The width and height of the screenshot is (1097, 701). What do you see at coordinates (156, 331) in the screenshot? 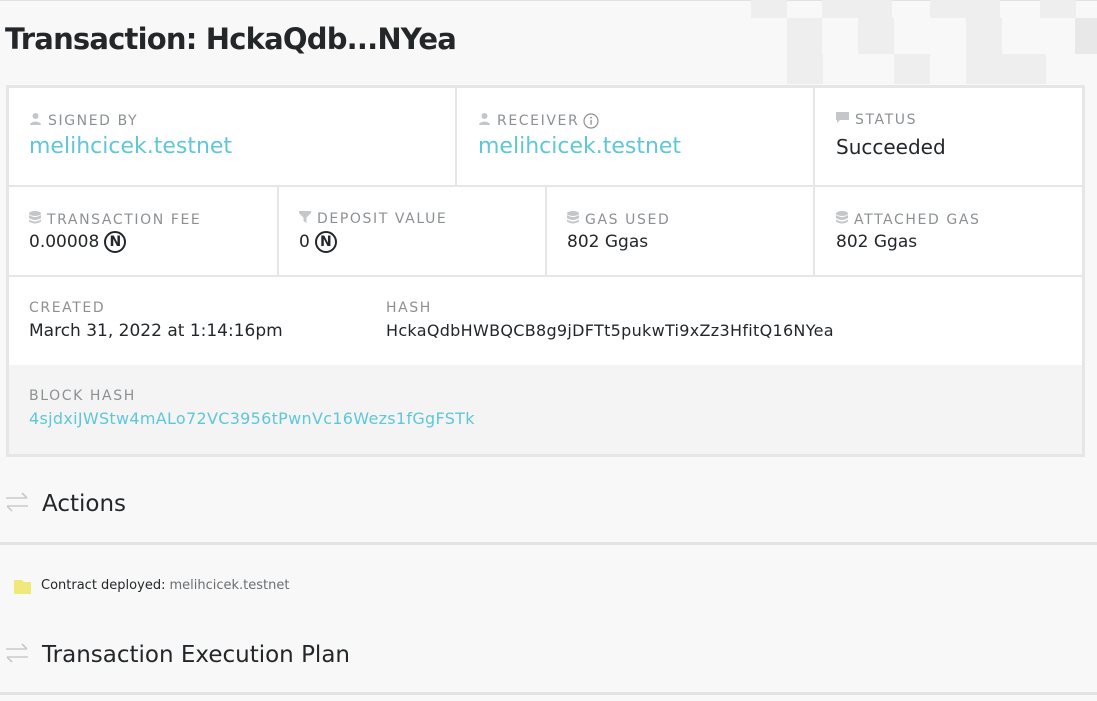
I see `created-value: March 31, 2022 at 1:14:16pm` at bounding box center [156, 331].